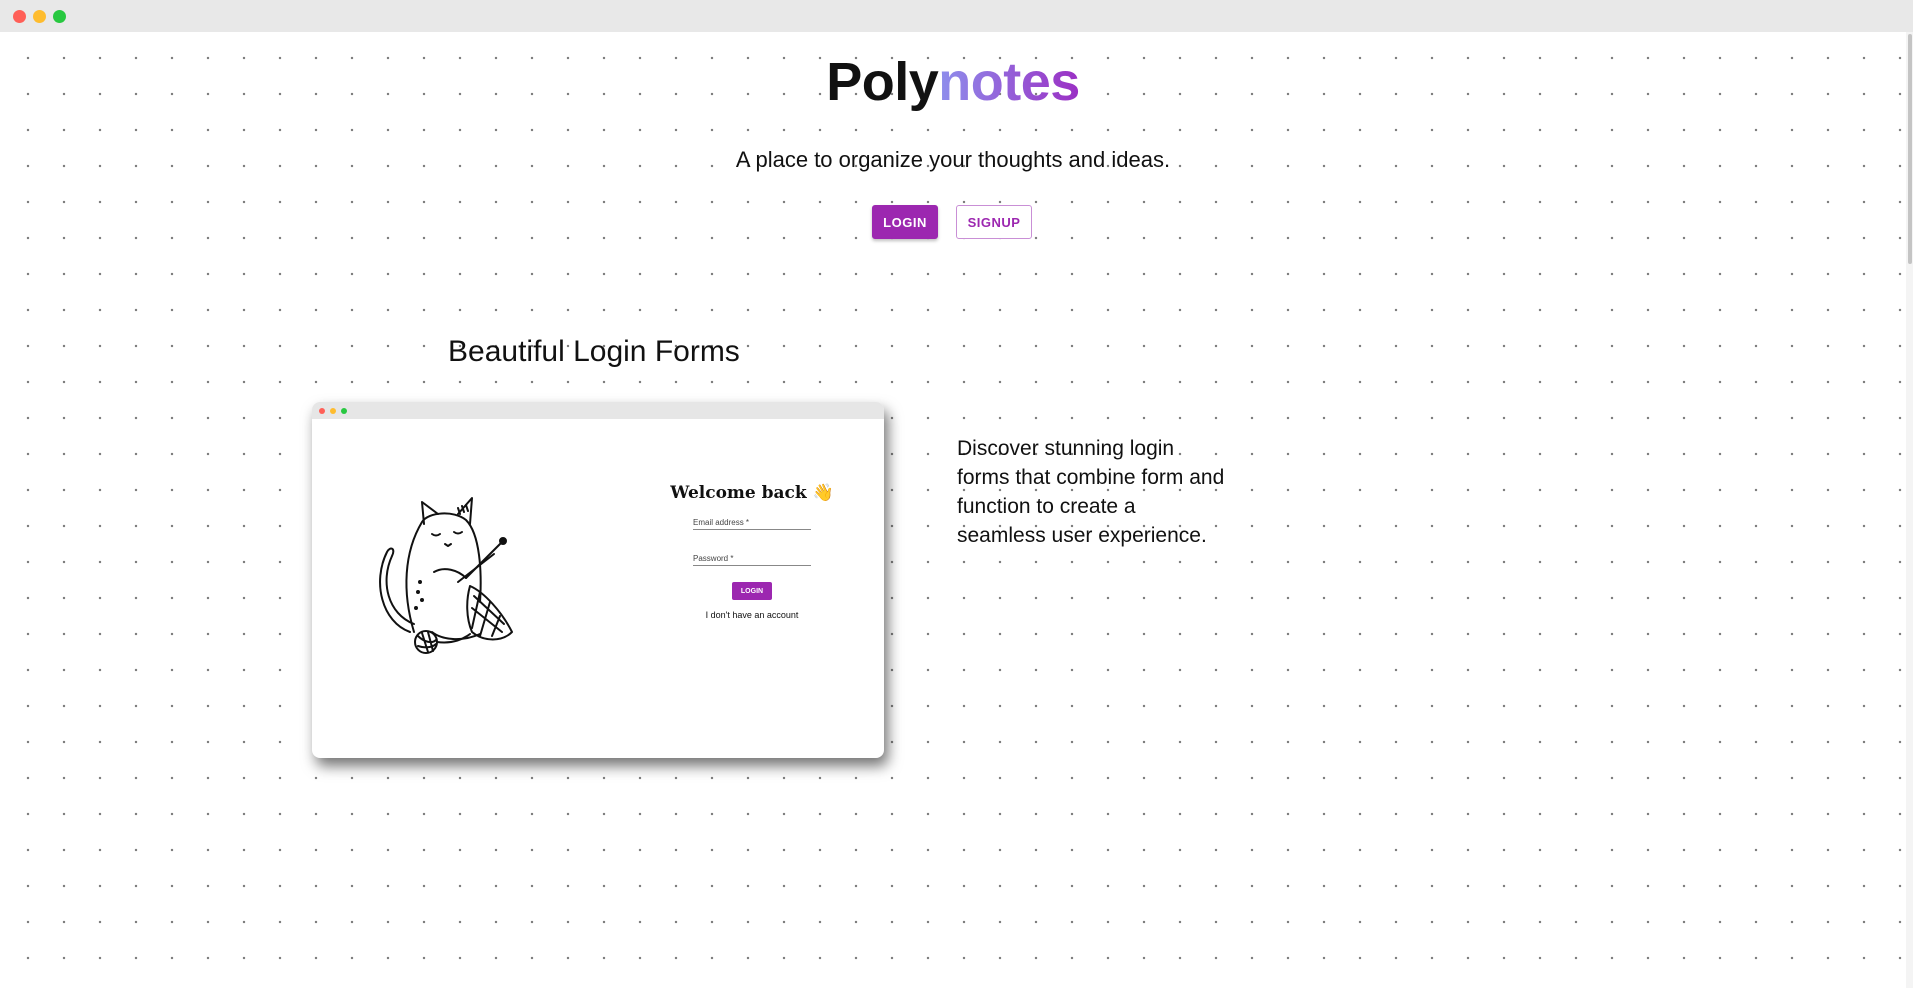 Image resolution: width=1913 pixels, height=988 pixels. I want to click on brand-title: Polynotes, so click(953, 82).